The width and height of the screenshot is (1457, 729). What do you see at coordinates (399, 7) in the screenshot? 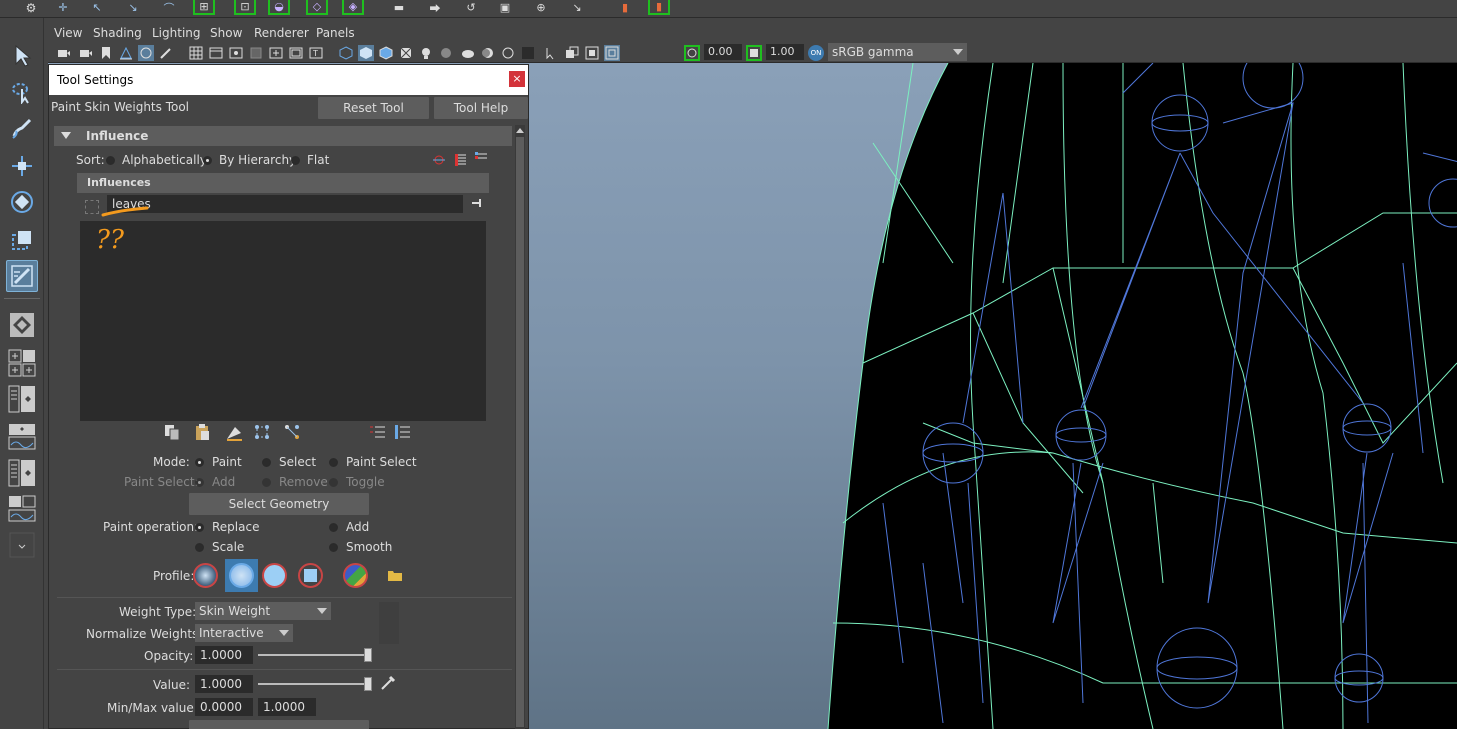
I see `input-icon: ▬` at bounding box center [399, 7].